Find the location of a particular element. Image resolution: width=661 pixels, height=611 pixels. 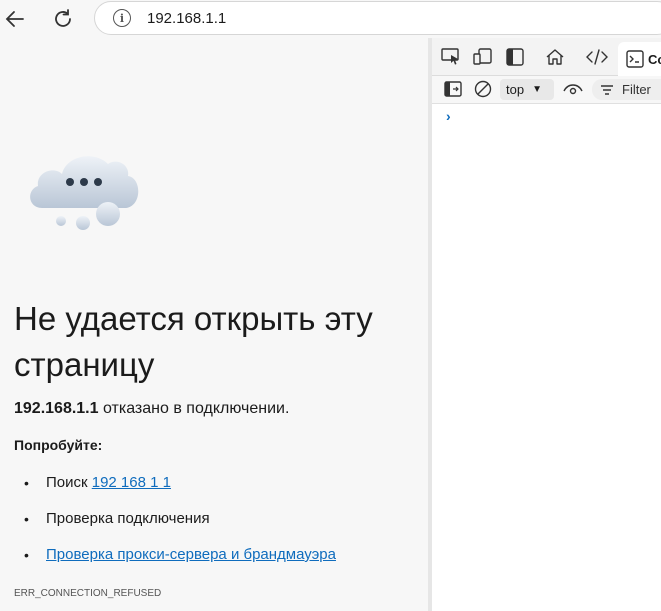

code-icon is located at coordinates (597, 57).